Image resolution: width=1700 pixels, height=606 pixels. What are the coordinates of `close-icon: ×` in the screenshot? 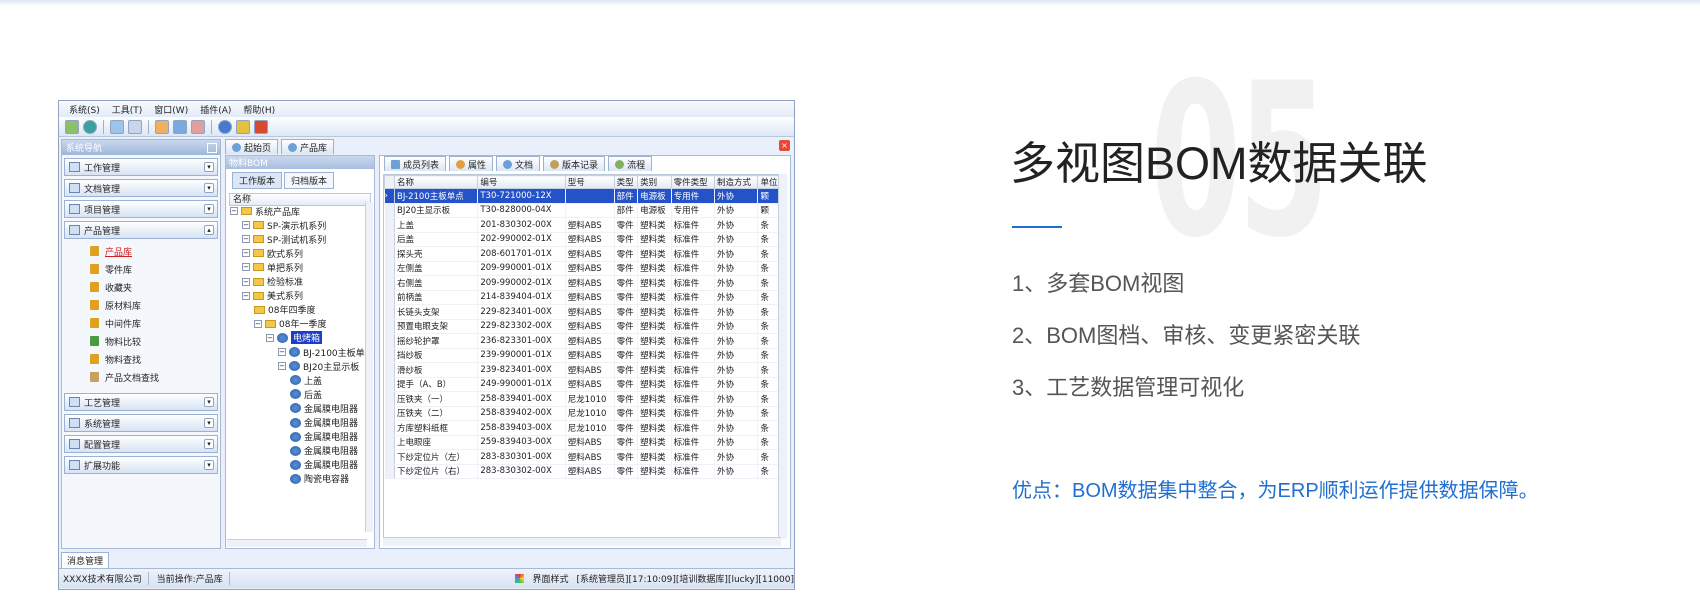 It's located at (784, 145).